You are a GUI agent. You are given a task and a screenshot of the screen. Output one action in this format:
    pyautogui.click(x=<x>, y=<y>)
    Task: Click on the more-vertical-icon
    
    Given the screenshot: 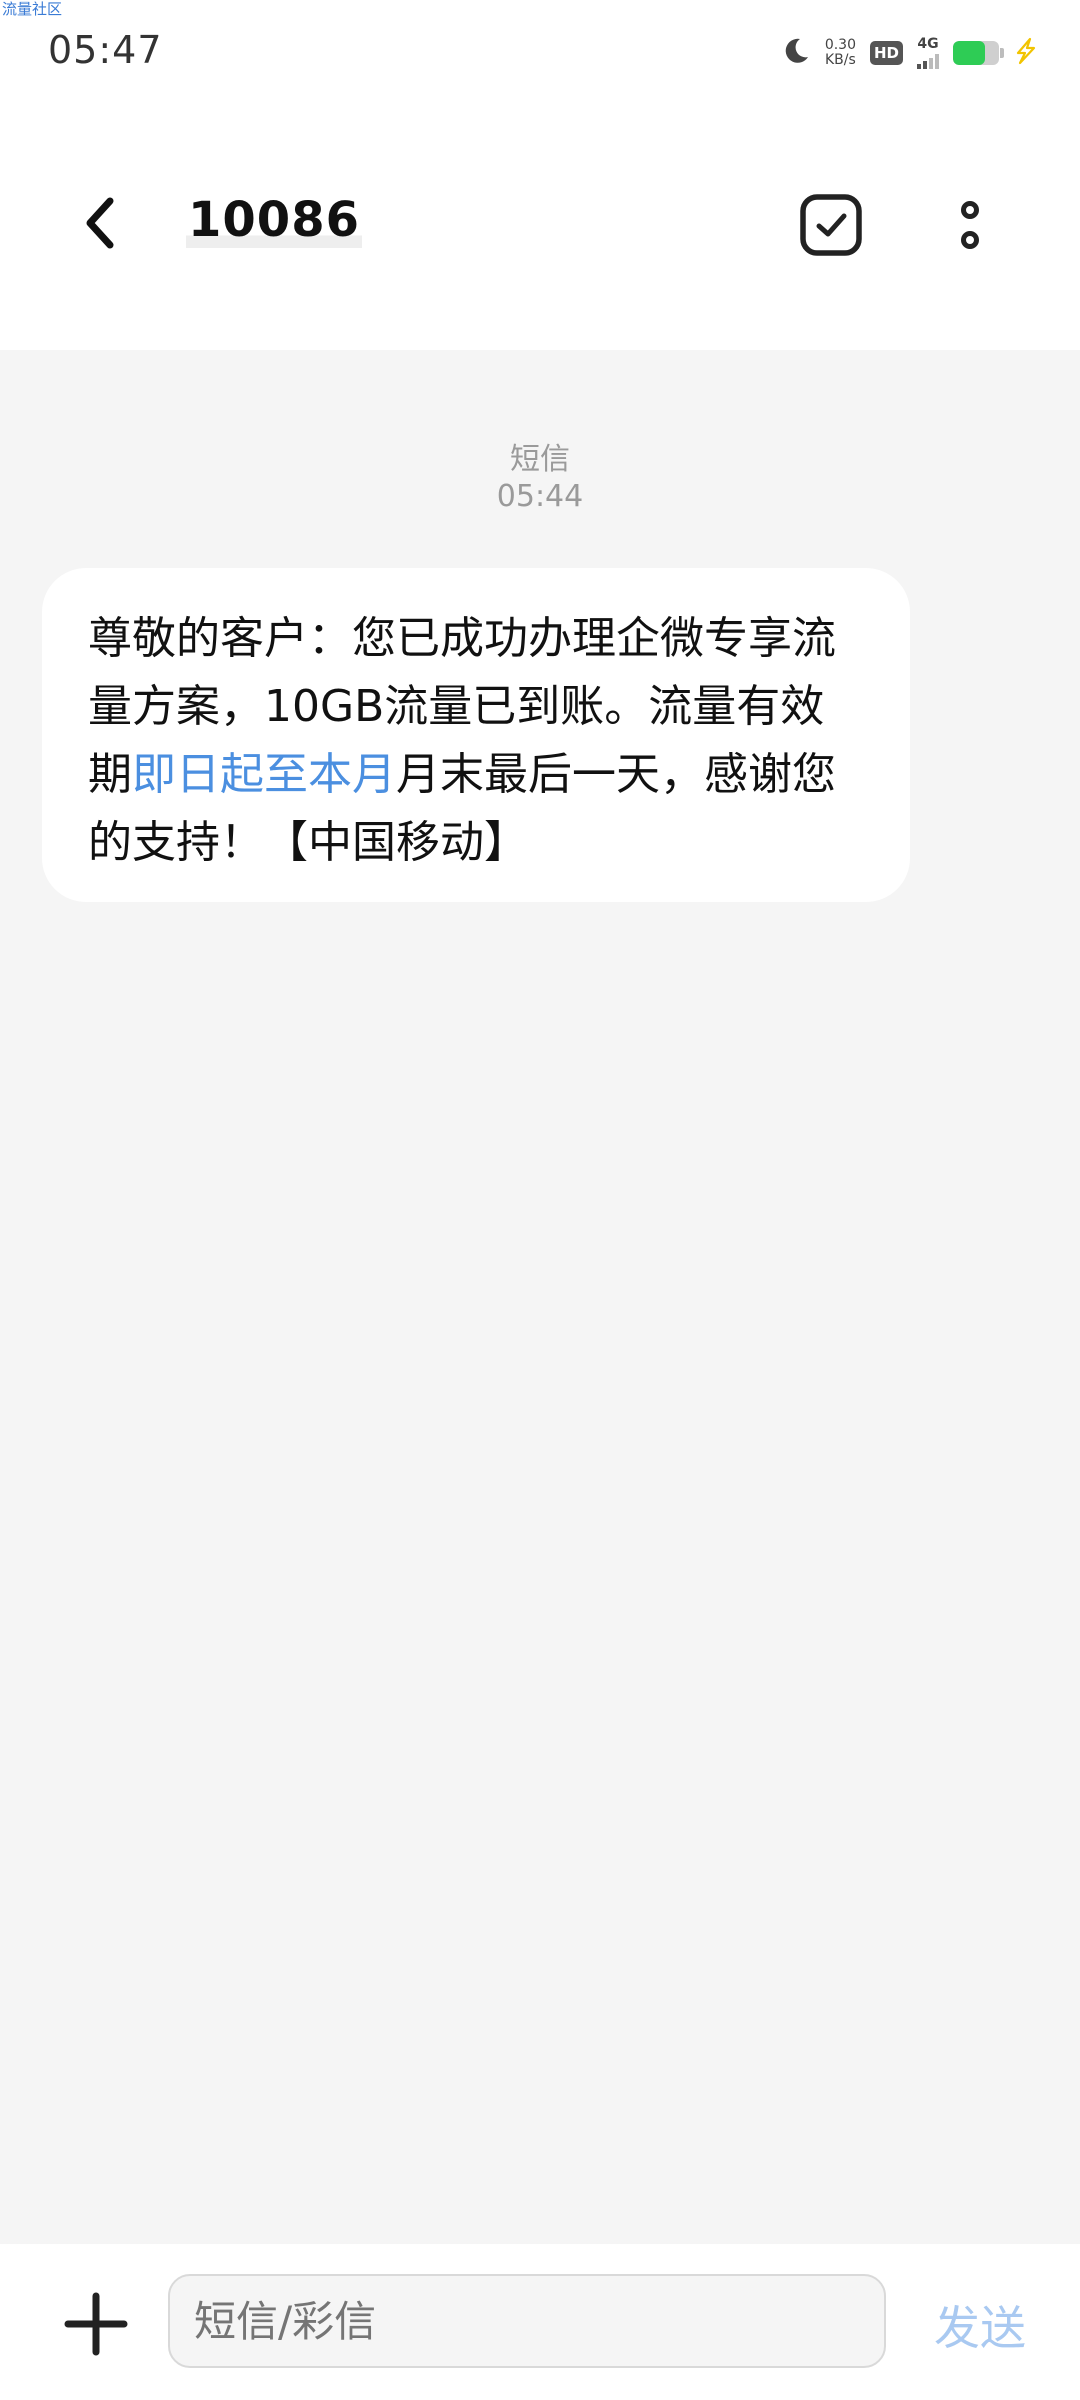 What is the action you would take?
    pyautogui.click(x=970, y=210)
    